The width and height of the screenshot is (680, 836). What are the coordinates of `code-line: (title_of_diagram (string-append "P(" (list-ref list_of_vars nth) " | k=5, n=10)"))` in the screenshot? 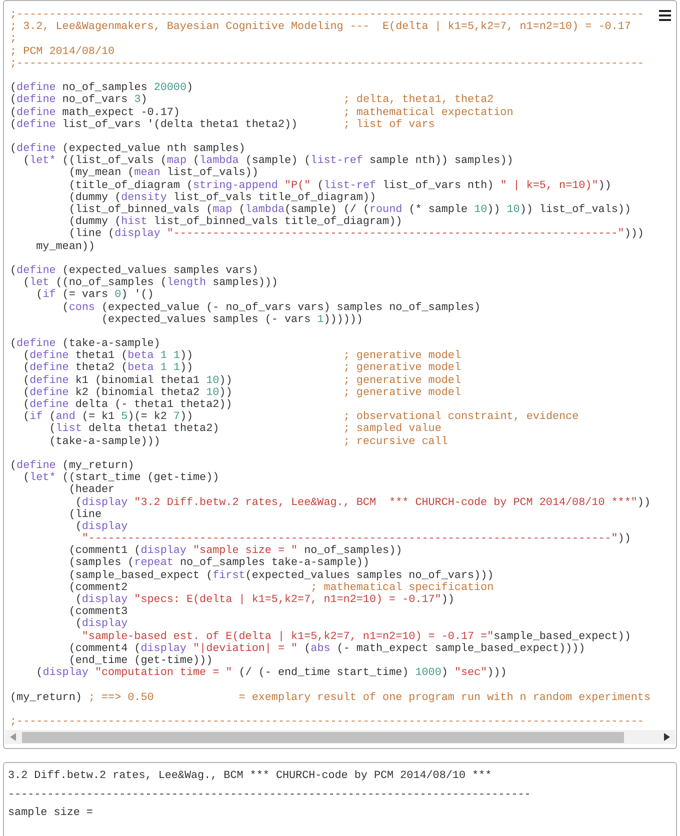 It's located at (340, 186).